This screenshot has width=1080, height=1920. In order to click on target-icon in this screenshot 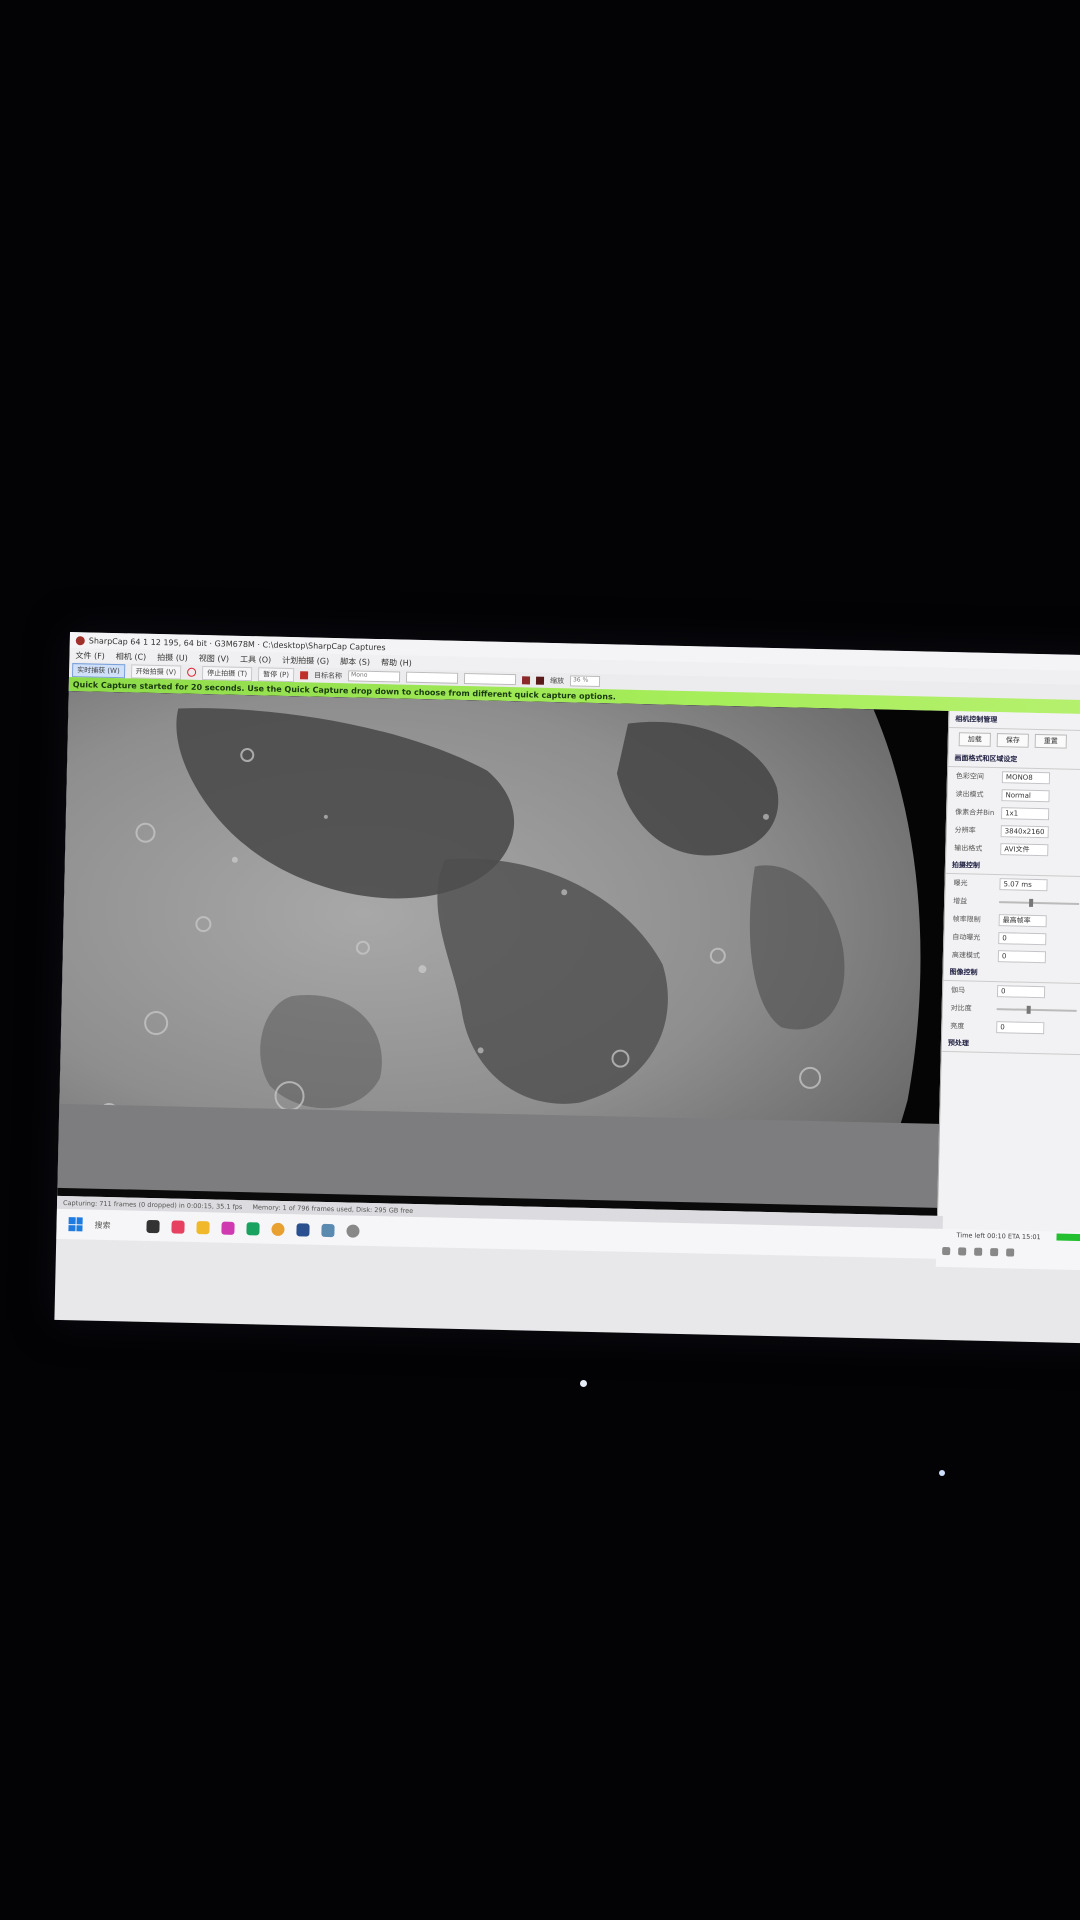, I will do `click(304, 674)`.